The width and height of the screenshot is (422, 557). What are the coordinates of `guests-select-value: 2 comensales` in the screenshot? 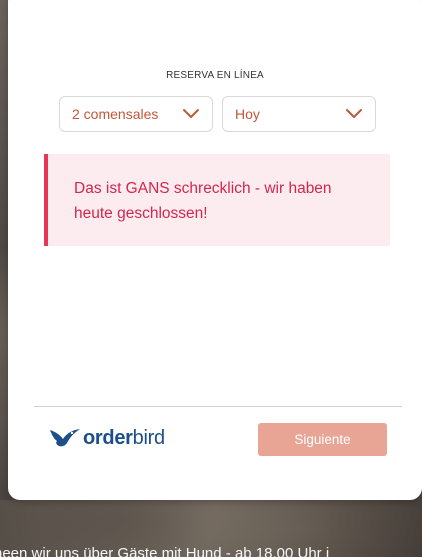 It's located at (115, 114).